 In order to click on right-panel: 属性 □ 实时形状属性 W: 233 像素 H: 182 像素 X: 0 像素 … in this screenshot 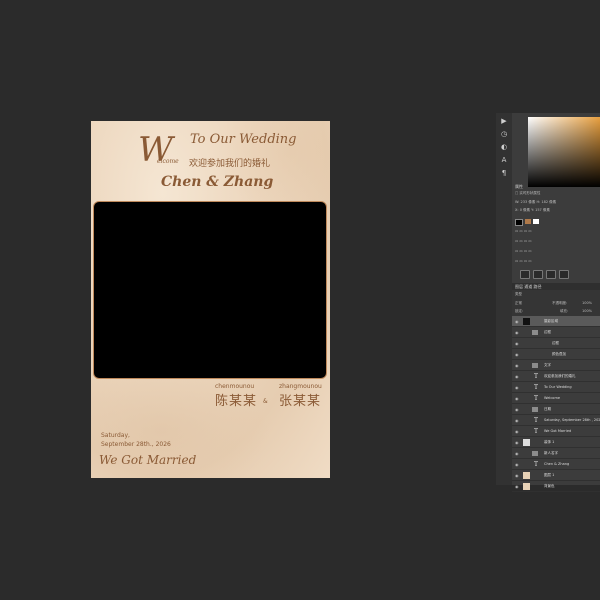, I will do `click(556, 302)`.